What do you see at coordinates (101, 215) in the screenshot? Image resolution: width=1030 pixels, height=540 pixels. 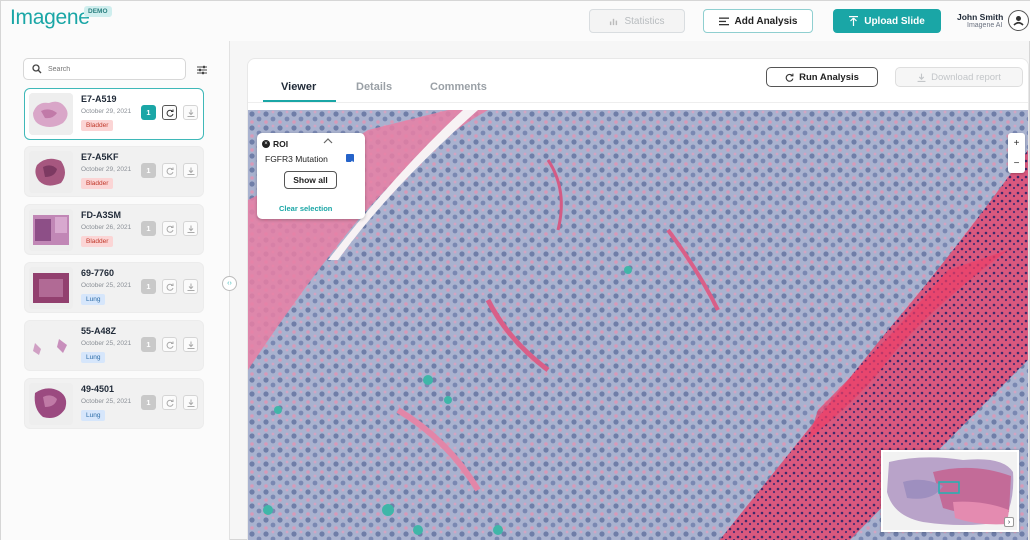 I see `slide-id: FD-A3SM` at bounding box center [101, 215].